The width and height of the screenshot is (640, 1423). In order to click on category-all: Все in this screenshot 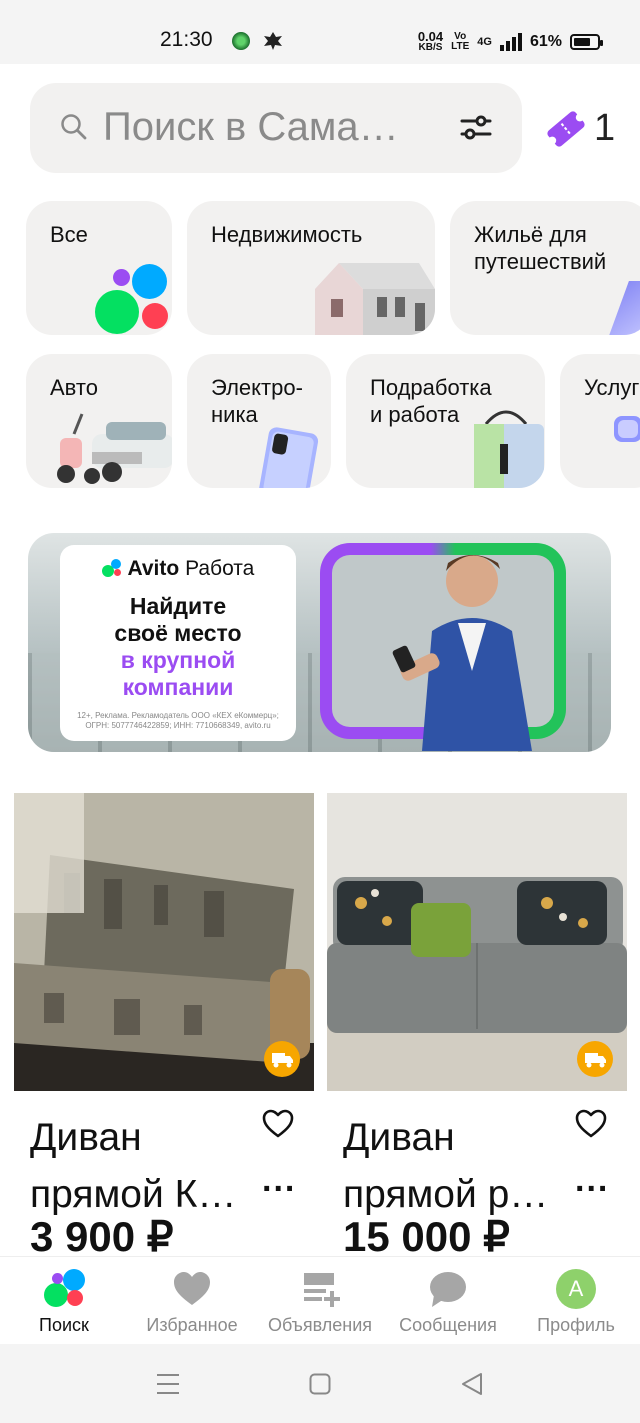, I will do `click(99, 268)`.